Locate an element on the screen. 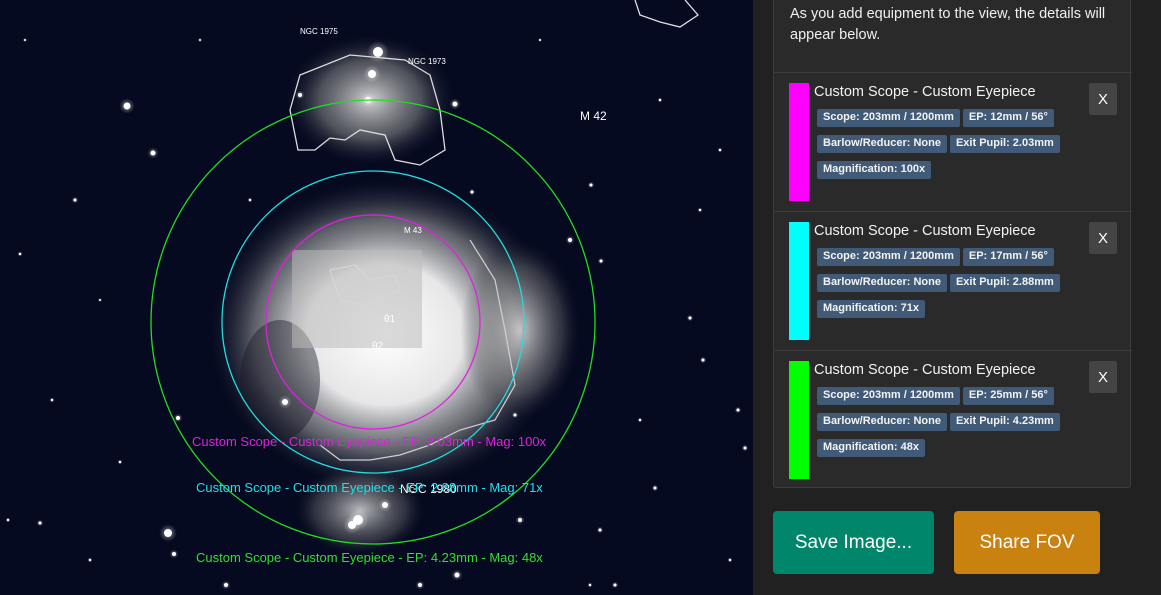 This screenshot has width=1161, height=595. eyepiece-badge: EP: 25mm / 56° is located at coordinates (1008, 396).